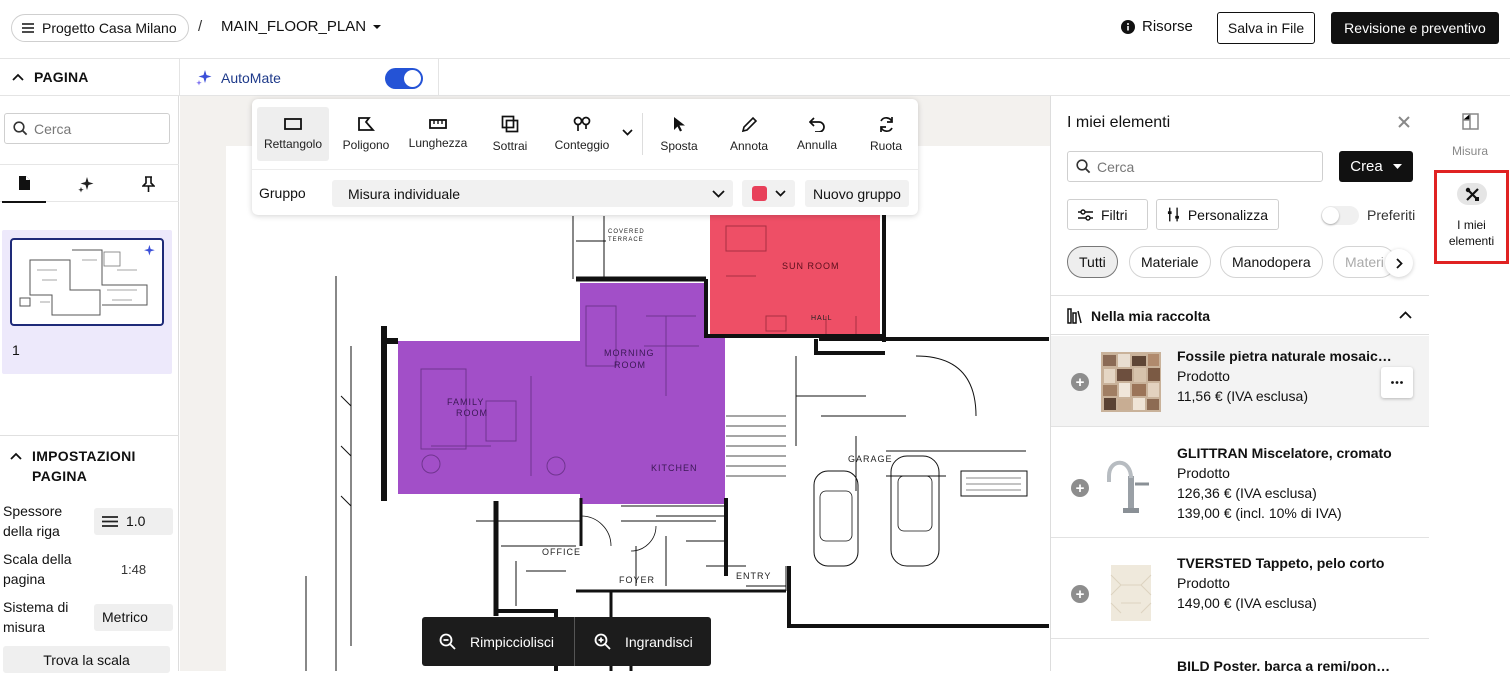  Describe the element at coordinates (1415, 28) in the screenshot. I see `review-quote-button: Revisione e preventivo` at that location.